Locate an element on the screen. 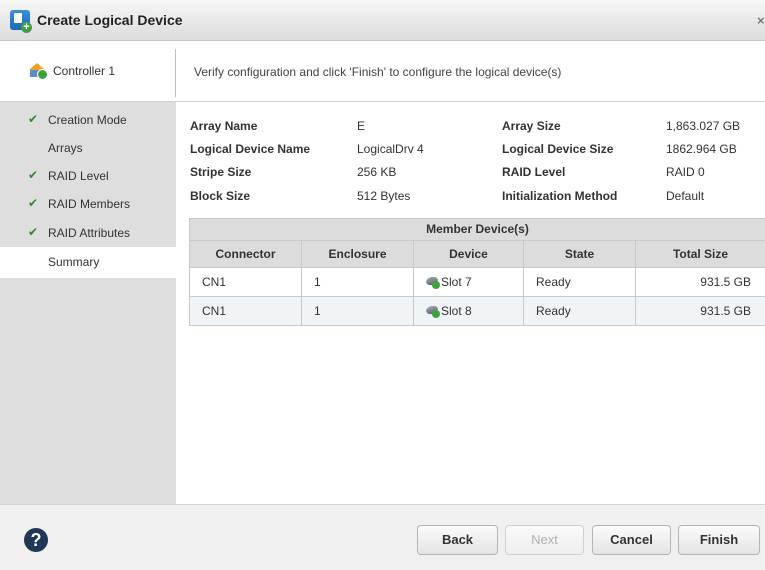 The image size is (765, 570). col-connector: Connector is located at coordinates (246, 254).